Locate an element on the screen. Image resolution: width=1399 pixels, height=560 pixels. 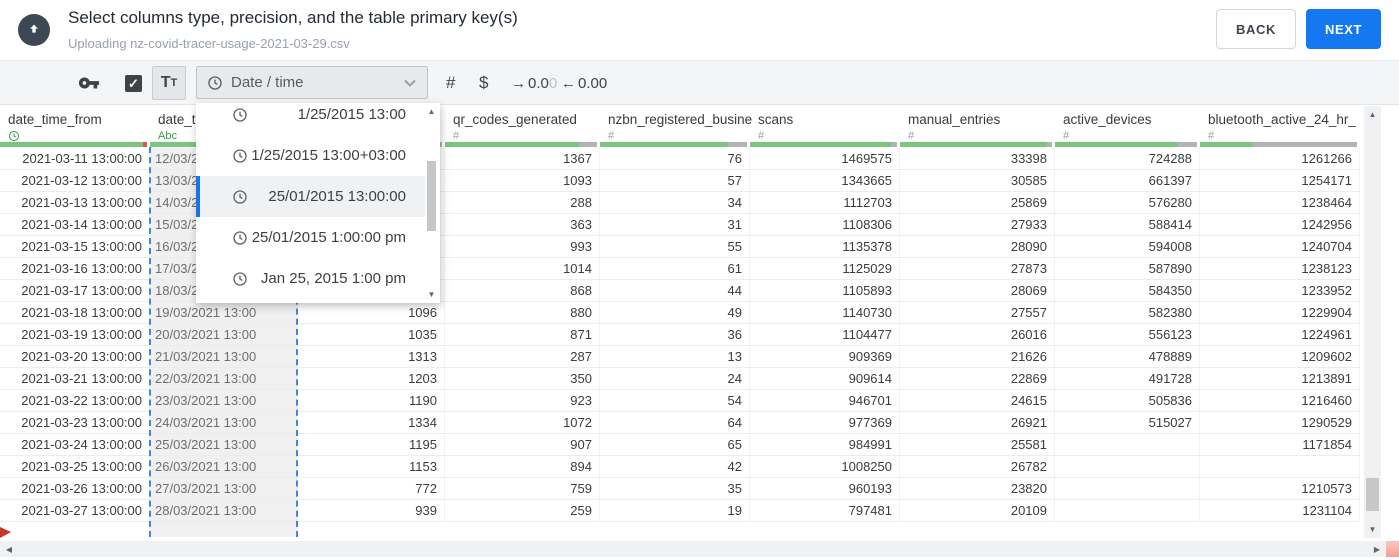
column-quality-bar is located at coordinates (674, 144).